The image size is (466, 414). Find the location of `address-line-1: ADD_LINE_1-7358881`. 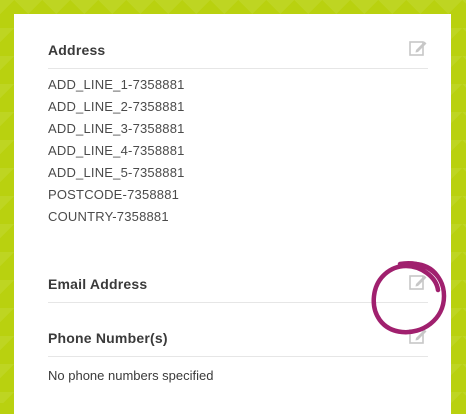

address-line-1: ADD_LINE_1-7358881 is located at coordinates (116, 84).